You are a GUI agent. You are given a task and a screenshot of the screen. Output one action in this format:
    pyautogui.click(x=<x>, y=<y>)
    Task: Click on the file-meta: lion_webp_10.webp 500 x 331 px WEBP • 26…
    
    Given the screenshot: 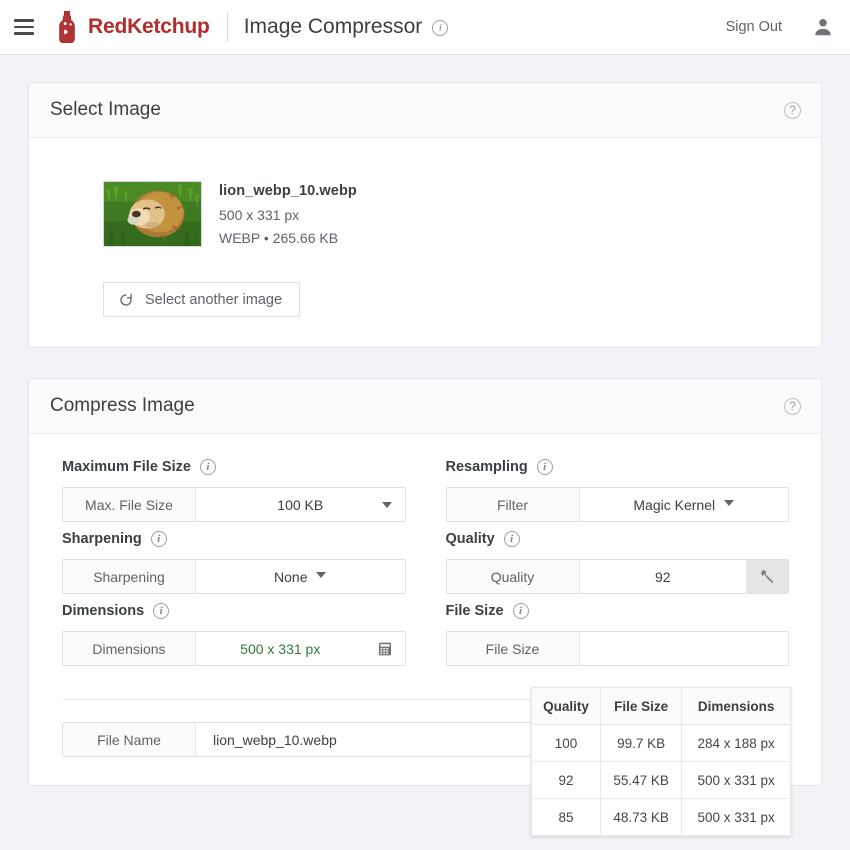 What is the action you would take?
    pyautogui.click(x=288, y=214)
    